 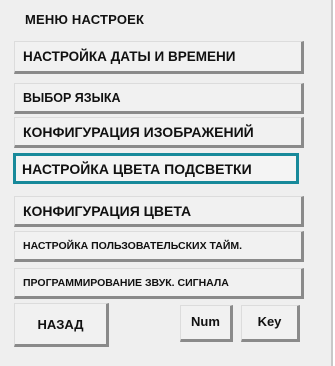 What do you see at coordinates (159, 98) in the screenshot?
I see `language-select-button: ВЫБОР ЯЗЫКА` at bounding box center [159, 98].